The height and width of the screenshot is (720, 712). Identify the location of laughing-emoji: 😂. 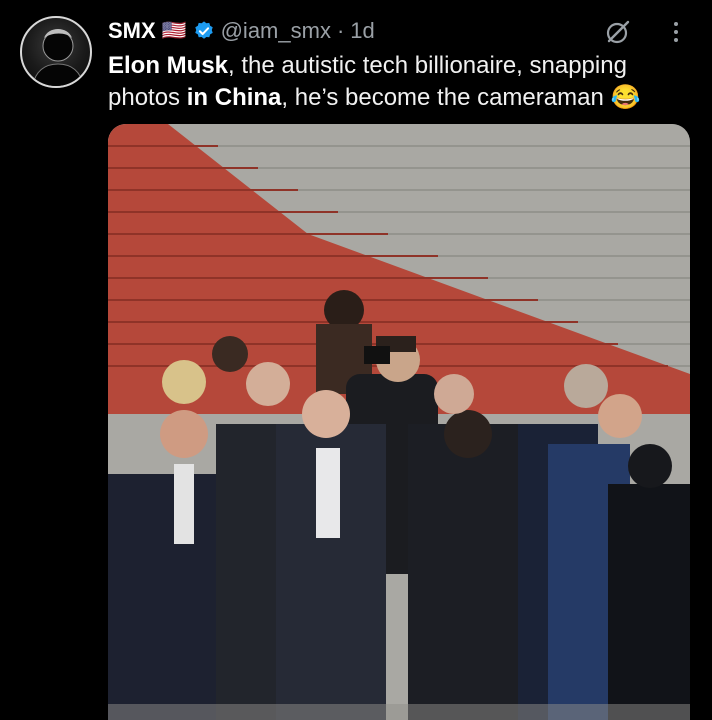
(625, 97).